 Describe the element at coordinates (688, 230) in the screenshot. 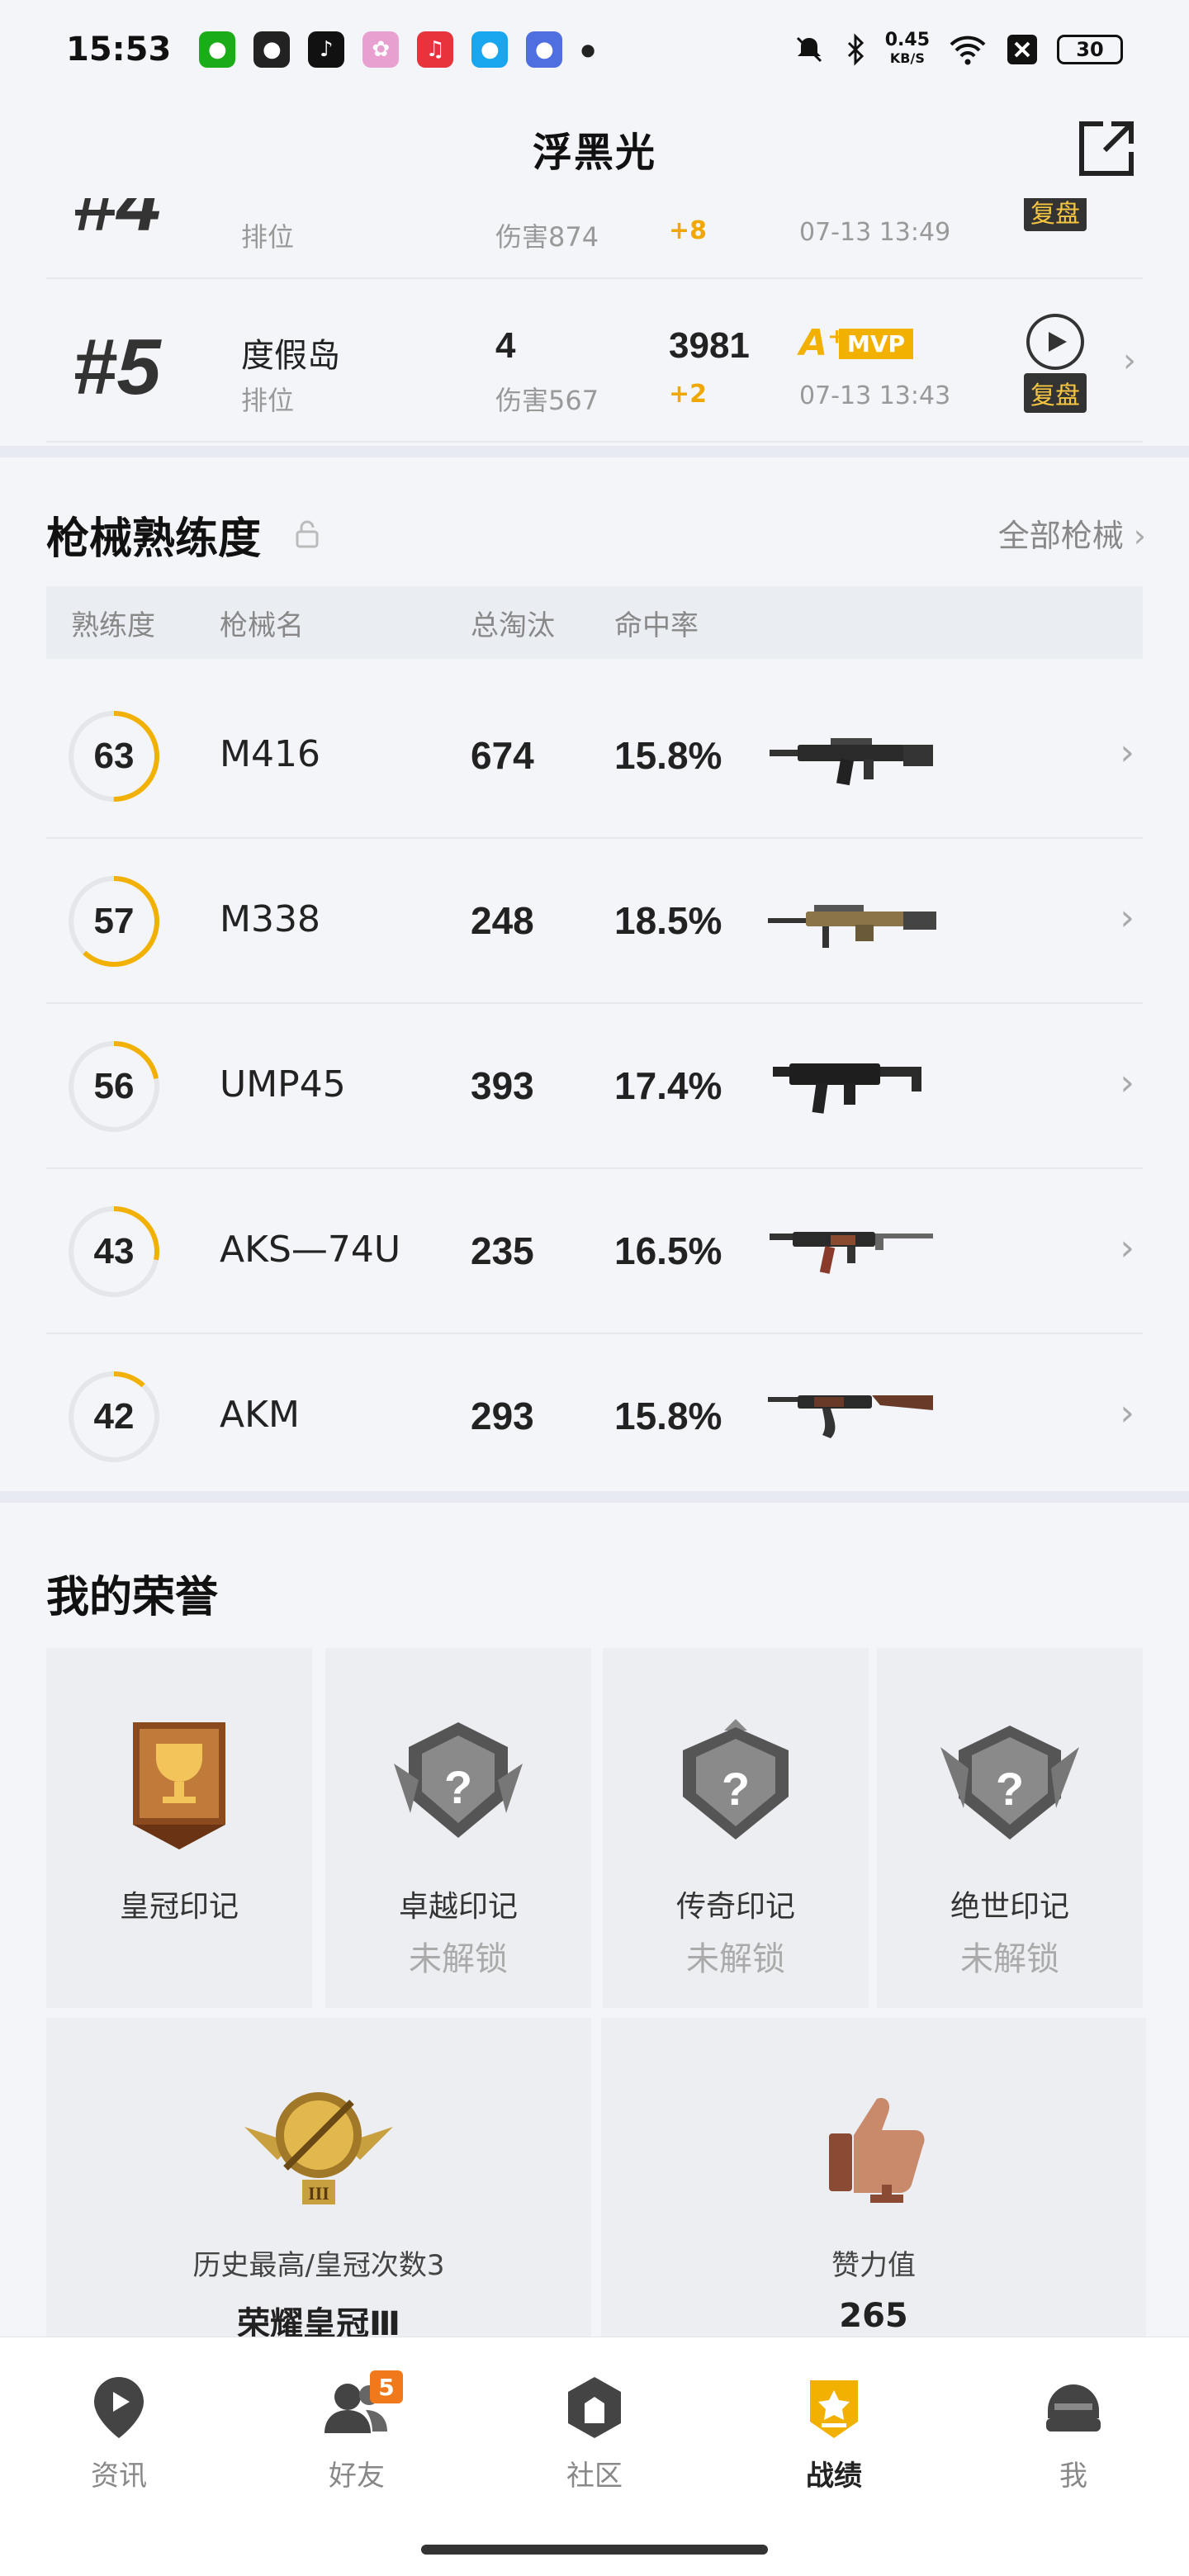

I see `match-score-delta: +8` at that location.